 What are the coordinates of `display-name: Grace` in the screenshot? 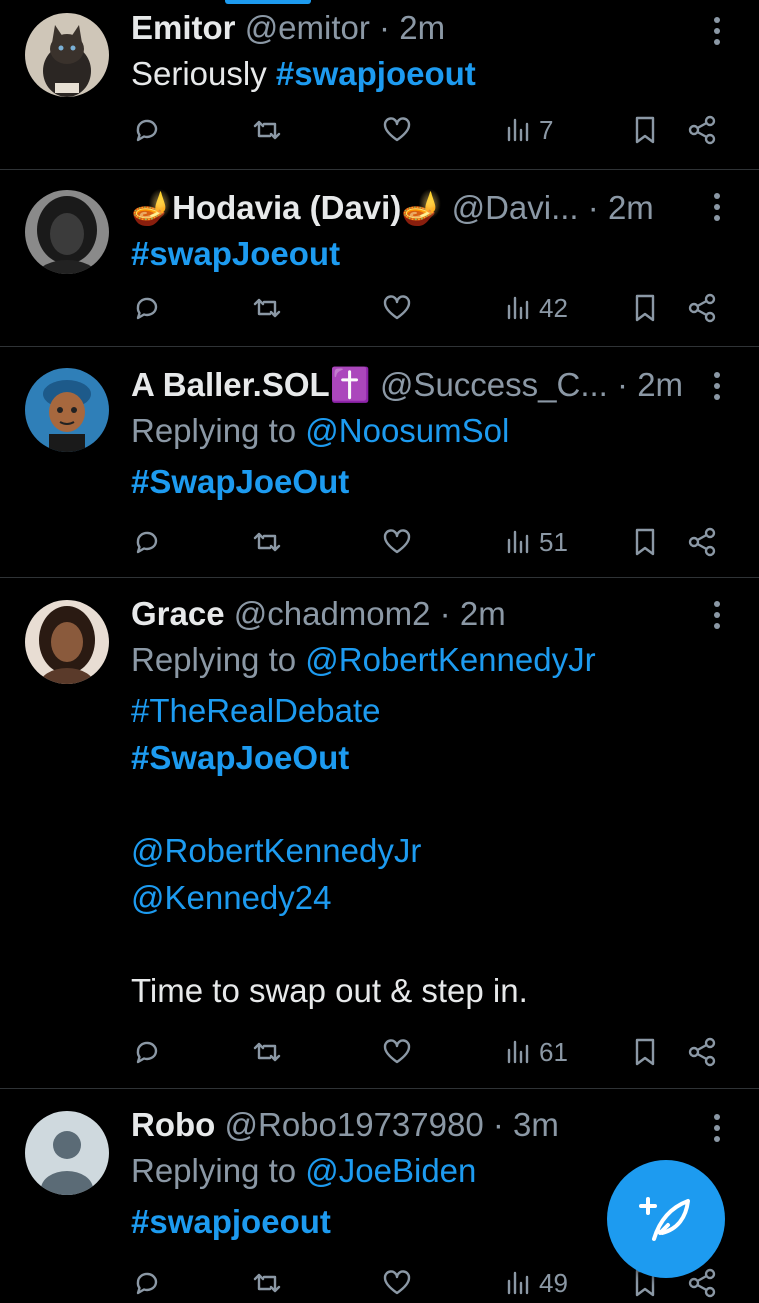 It's located at (178, 613).